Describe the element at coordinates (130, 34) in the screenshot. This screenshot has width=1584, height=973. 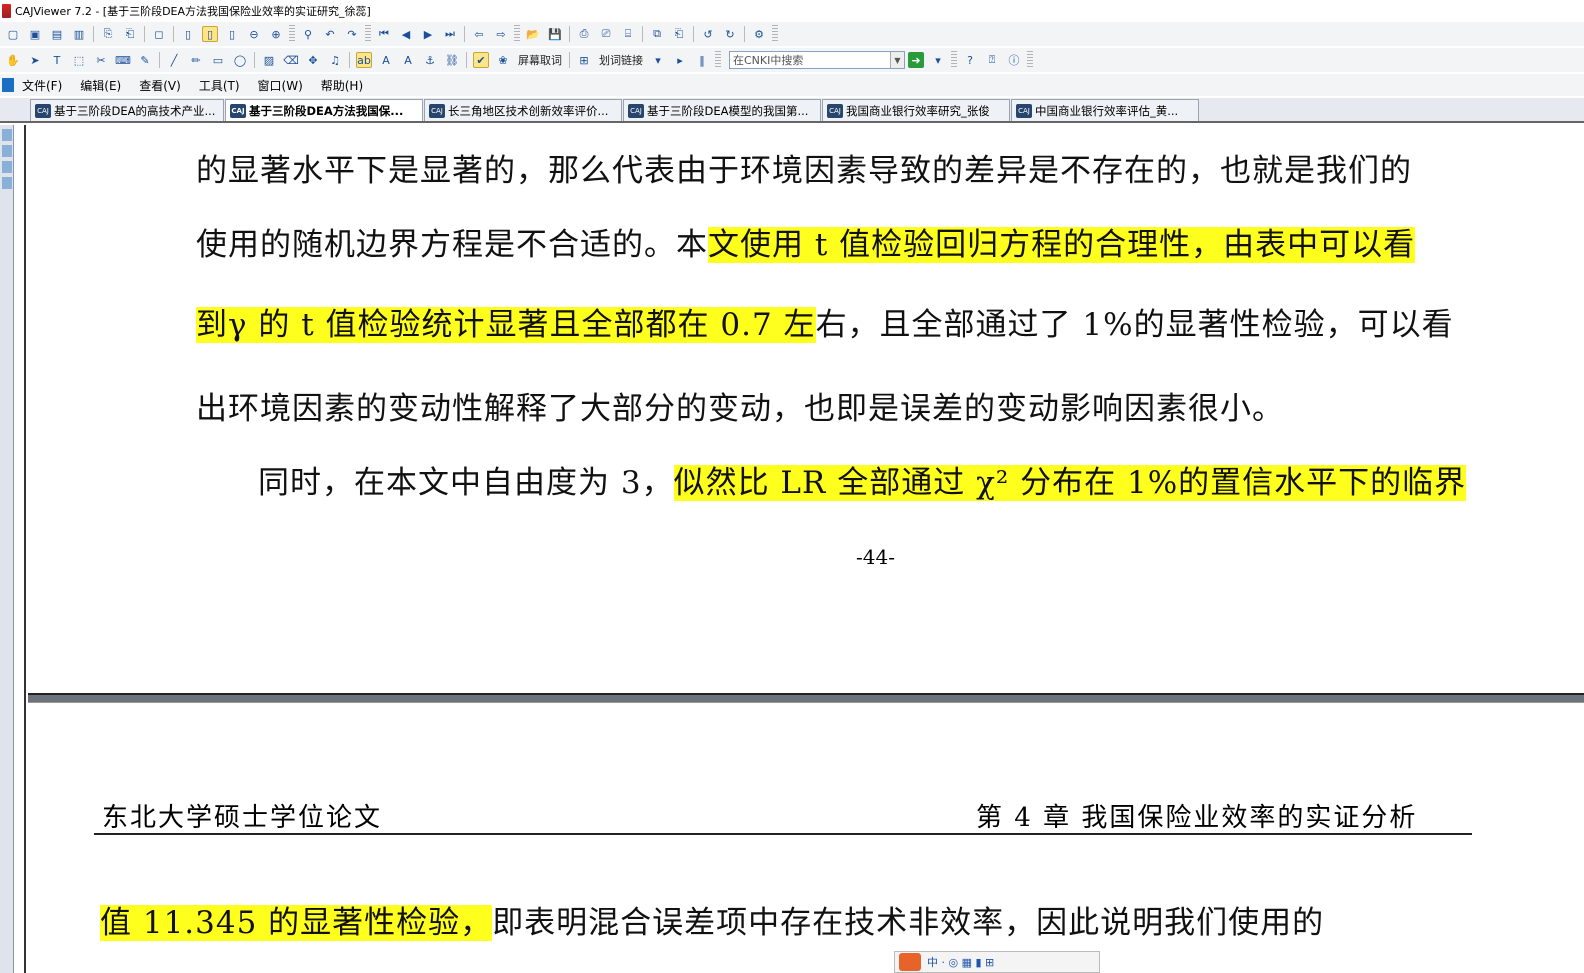
I see `export-icon: ⎗` at that location.